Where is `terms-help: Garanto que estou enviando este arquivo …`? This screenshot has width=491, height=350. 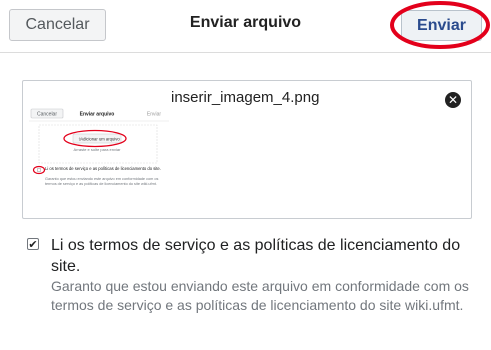 terms-help: Garanto que estou enviando este arquivo … is located at coordinates (260, 295).